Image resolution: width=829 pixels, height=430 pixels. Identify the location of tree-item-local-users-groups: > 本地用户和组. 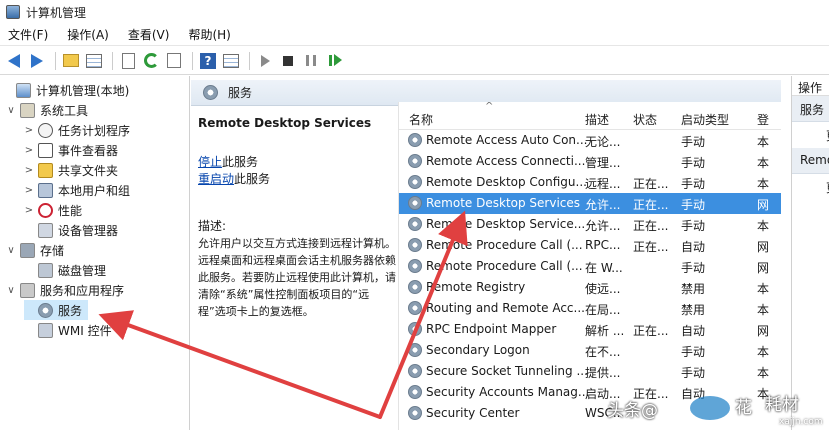
(77, 190).